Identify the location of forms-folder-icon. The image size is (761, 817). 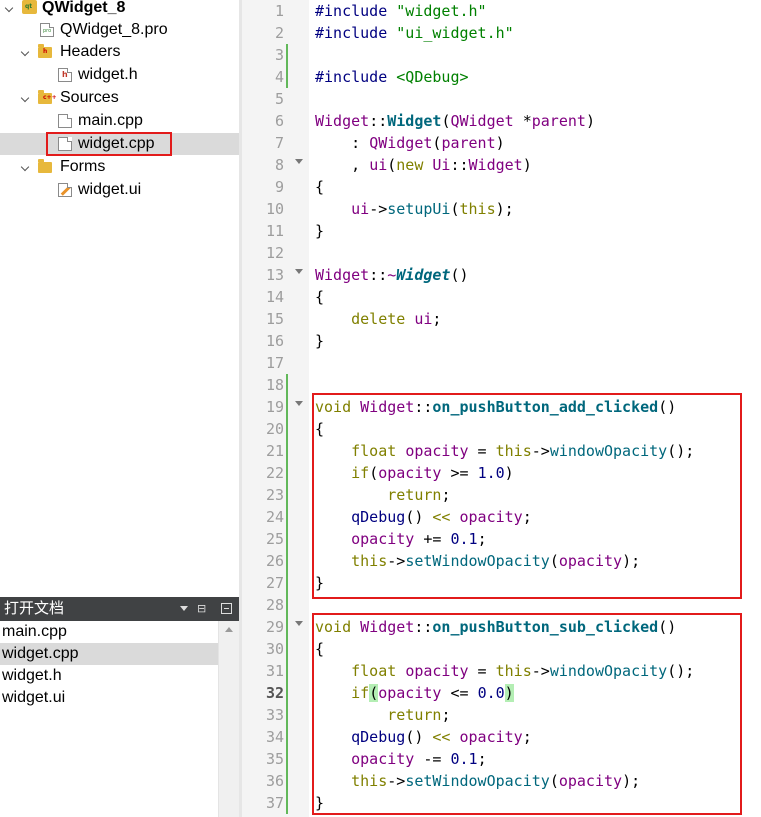
(45, 166).